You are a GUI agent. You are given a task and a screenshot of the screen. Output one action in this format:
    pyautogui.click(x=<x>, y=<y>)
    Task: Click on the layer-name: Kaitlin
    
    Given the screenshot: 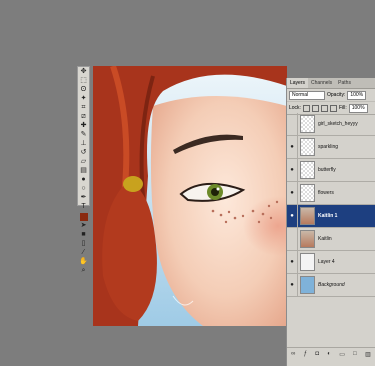 What is the action you would take?
    pyautogui.click(x=325, y=239)
    